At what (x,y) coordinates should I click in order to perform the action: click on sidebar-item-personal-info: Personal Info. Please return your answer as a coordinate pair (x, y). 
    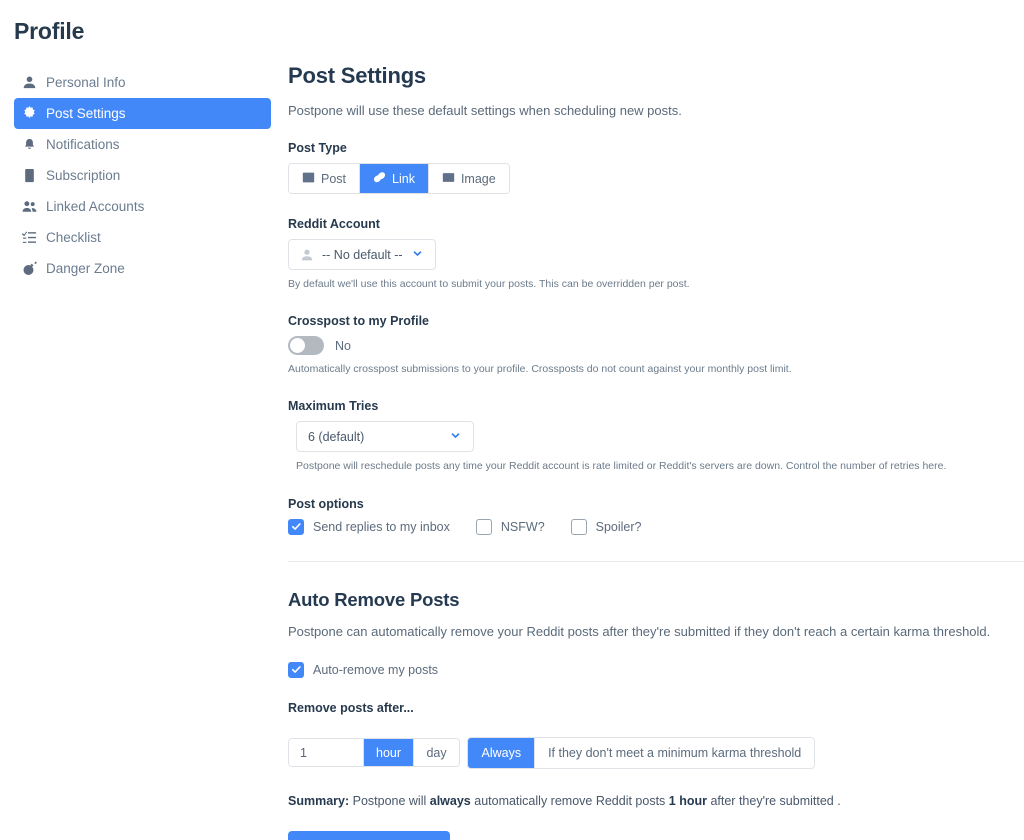
    Looking at the image, I should click on (142, 82).